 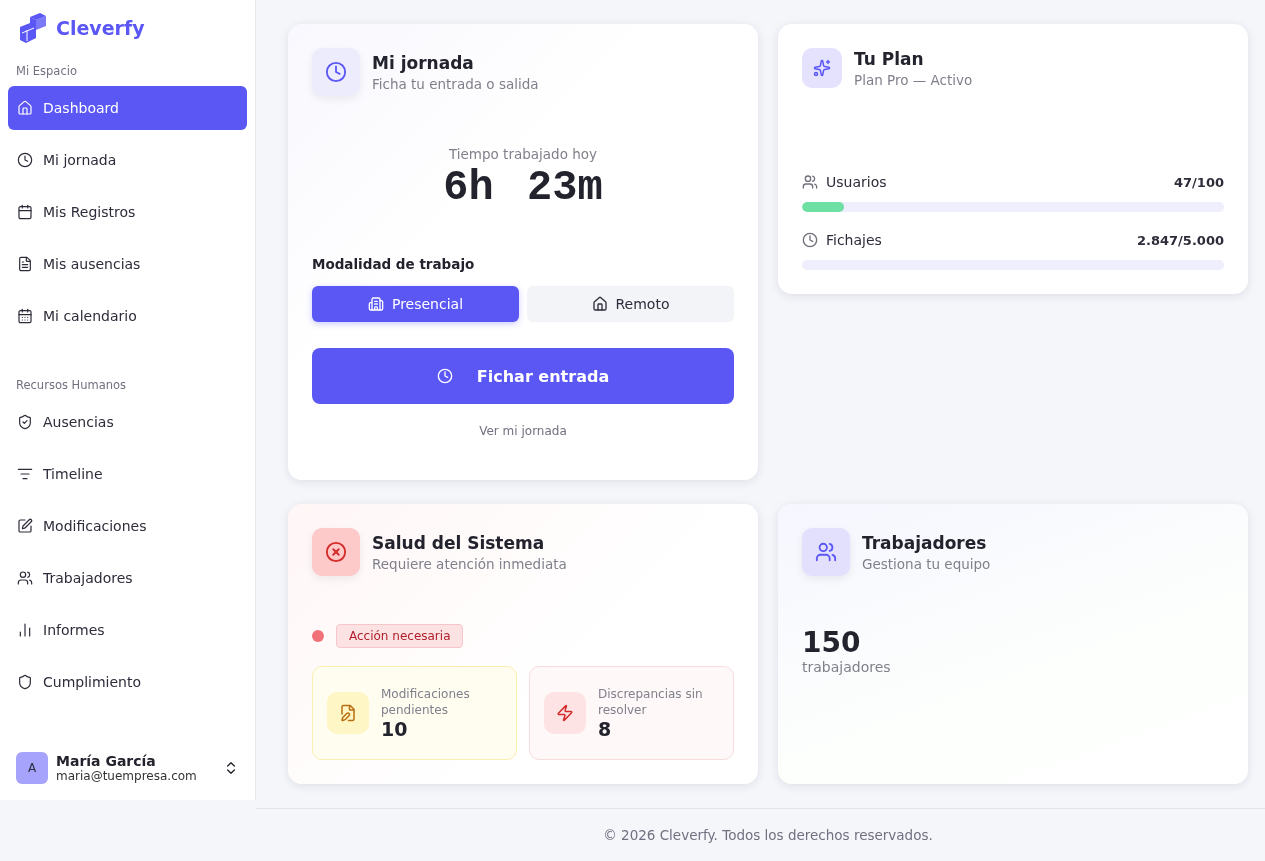 I want to click on meter-reading: 2.847/5.000, so click(x=1180, y=240).